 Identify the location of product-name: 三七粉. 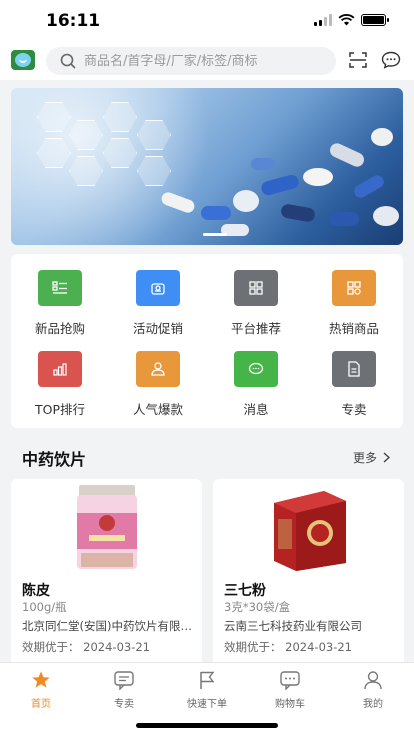
(245, 591).